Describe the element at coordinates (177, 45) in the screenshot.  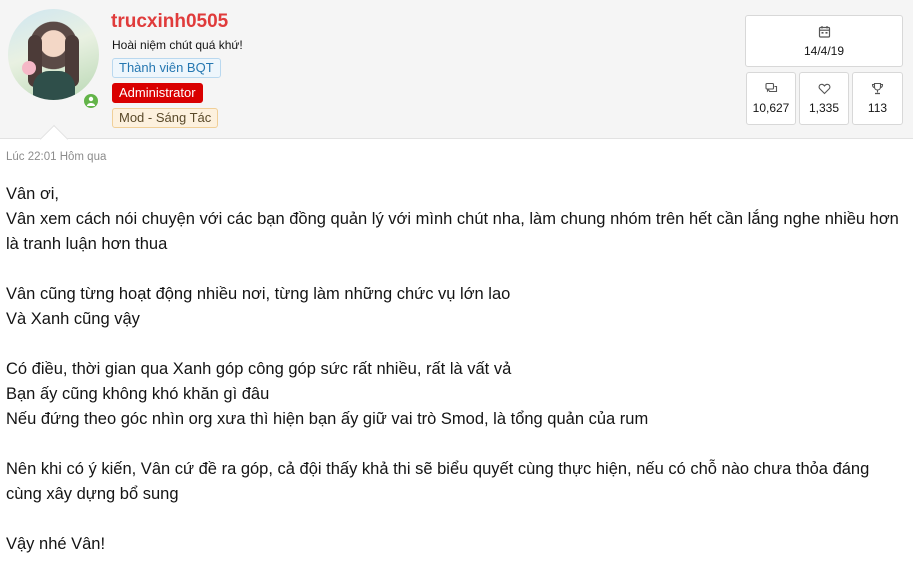
I see `user-title: Hoài niệm chút quá khứ!` at that location.